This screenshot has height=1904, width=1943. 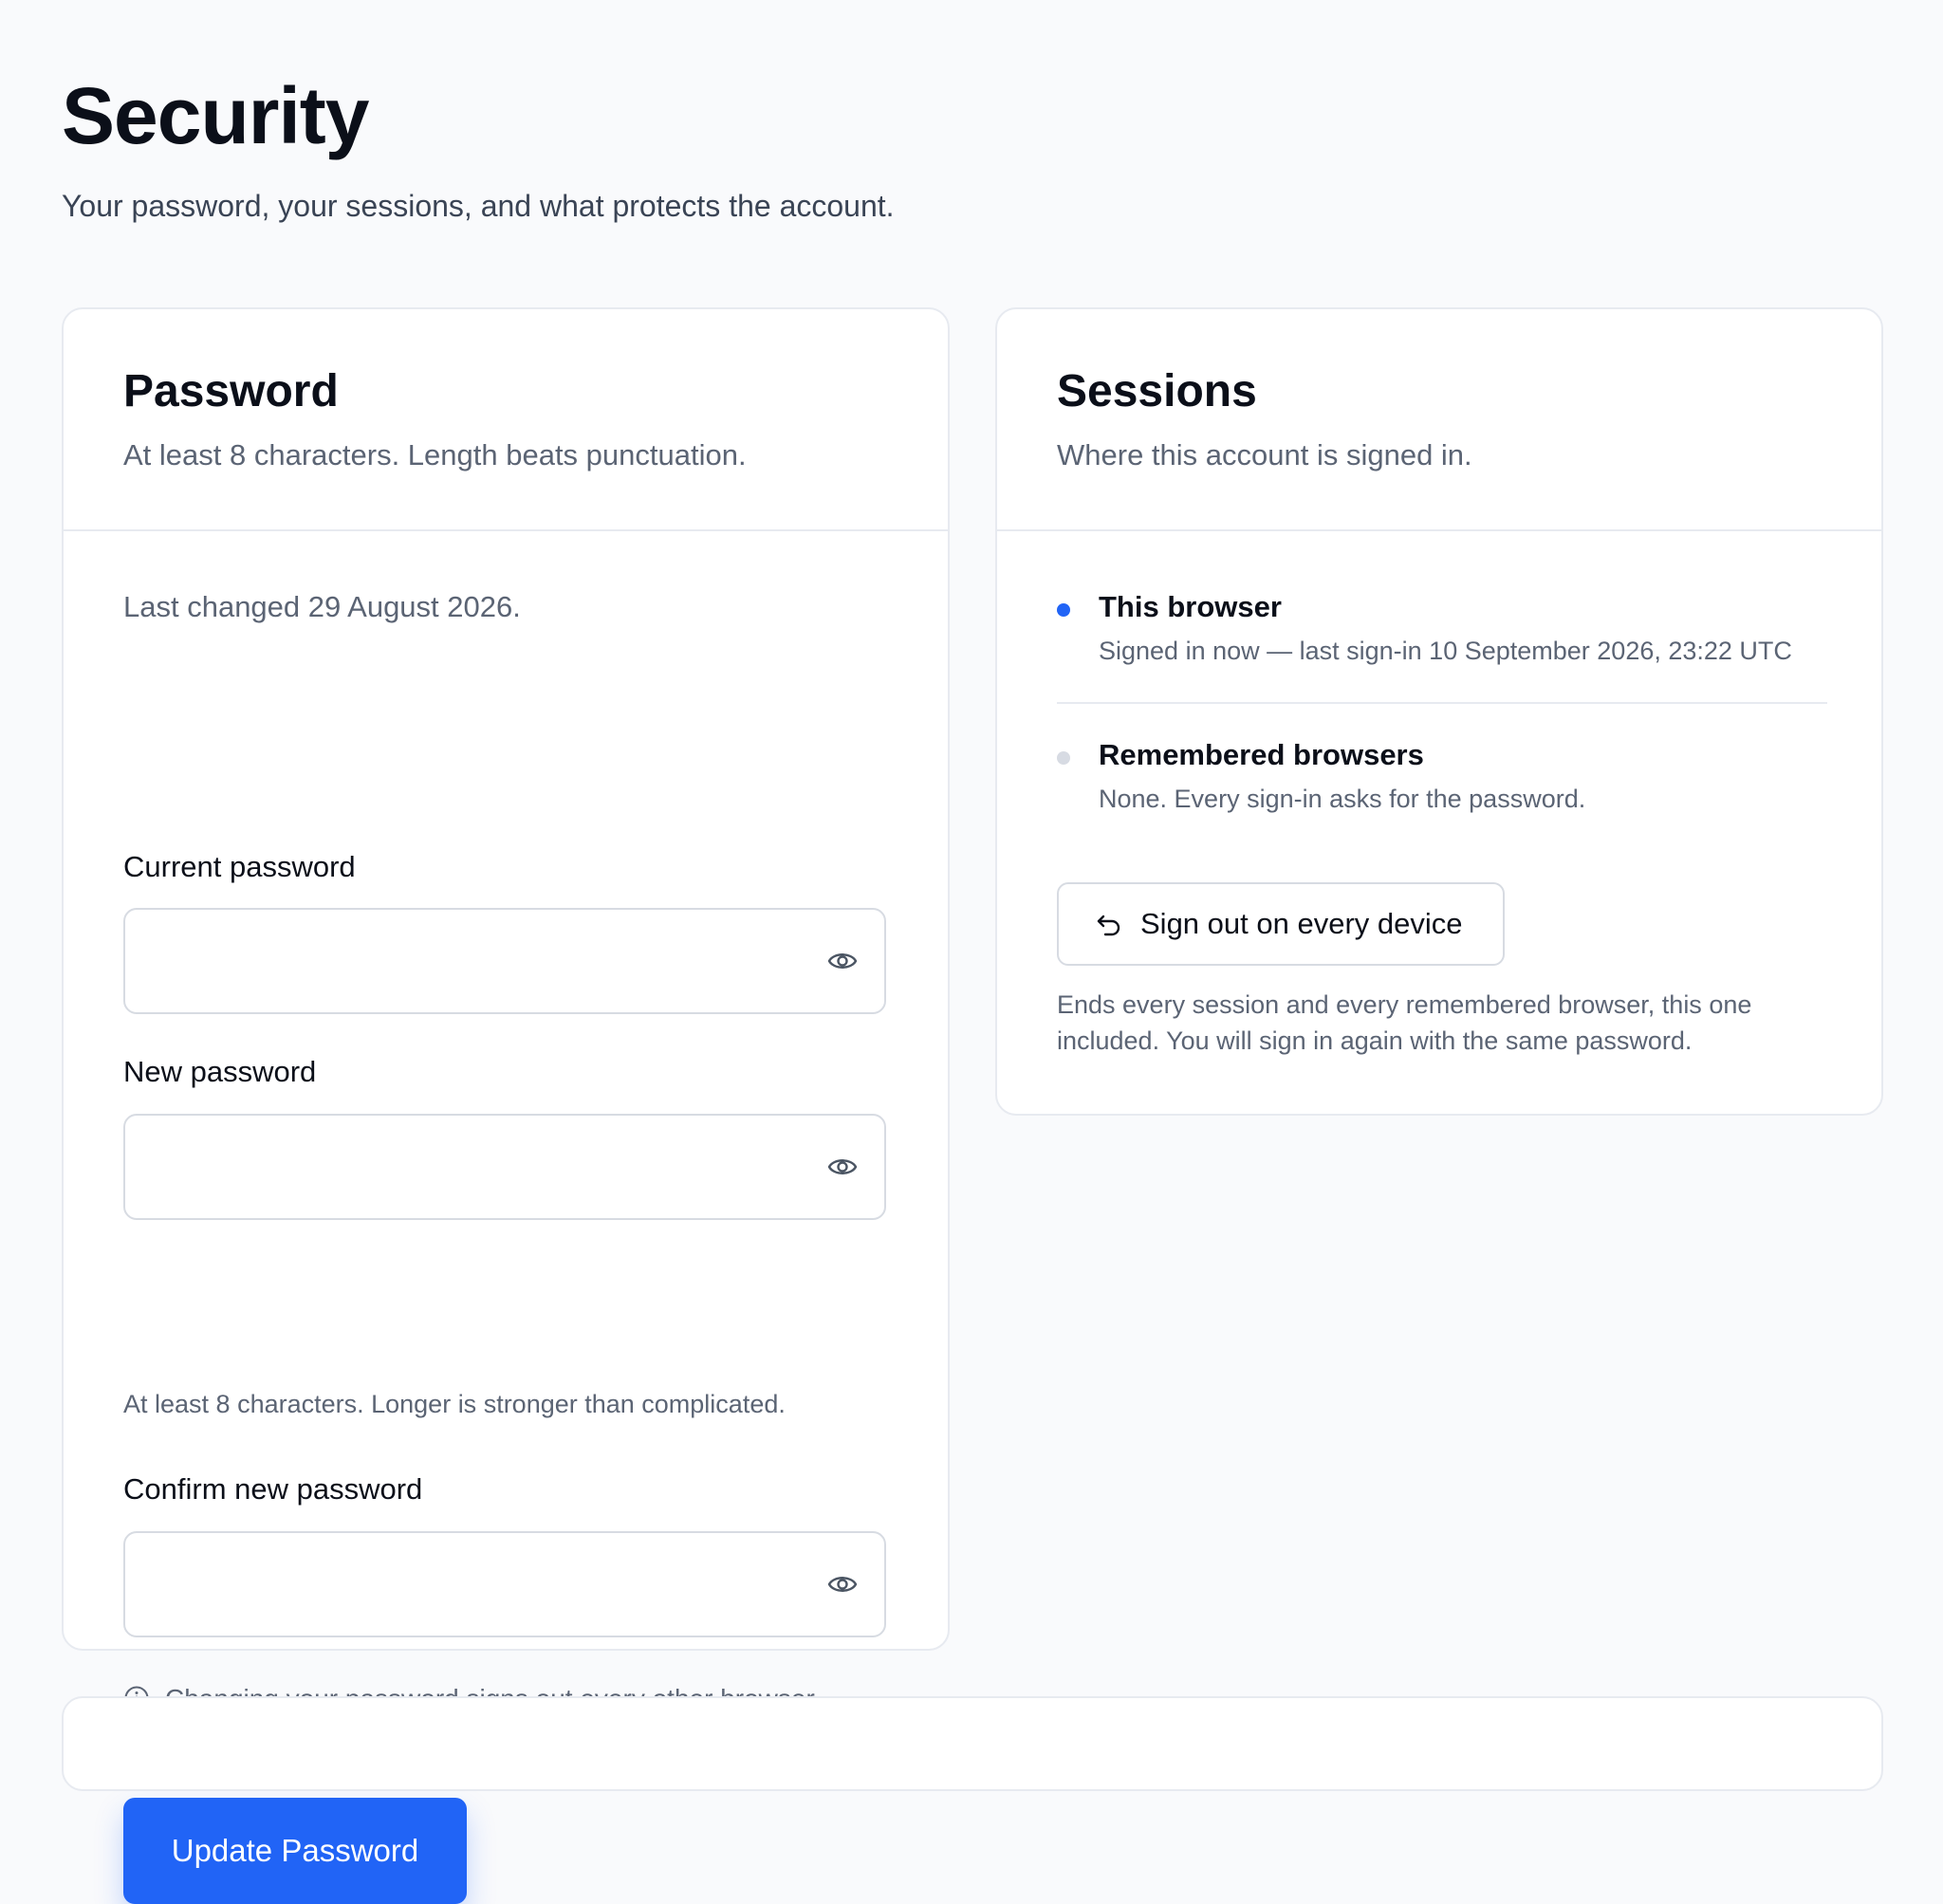 What do you see at coordinates (1063, 610) in the screenshot?
I see `status-dot-active` at bounding box center [1063, 610].